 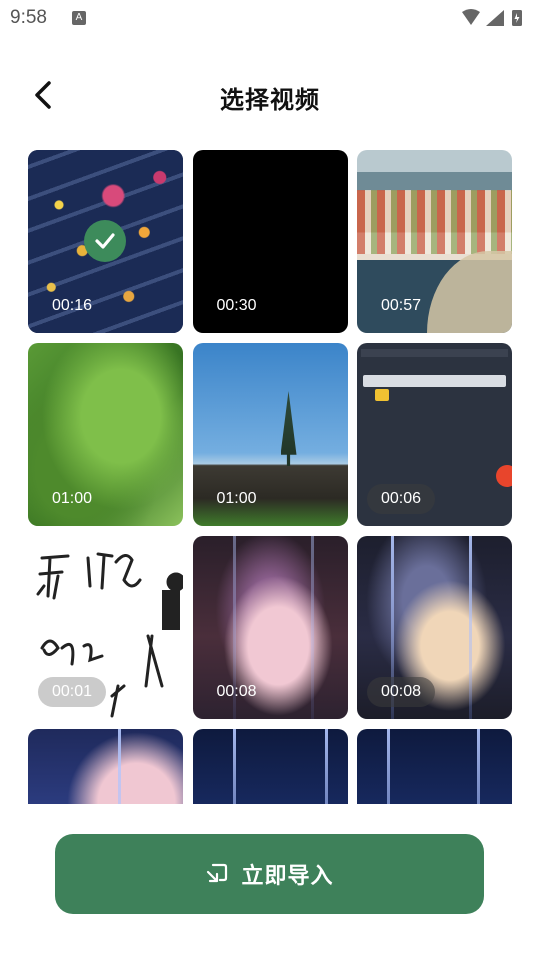 I want to click on video-duration: 00:16, so click(x=72, y=305).